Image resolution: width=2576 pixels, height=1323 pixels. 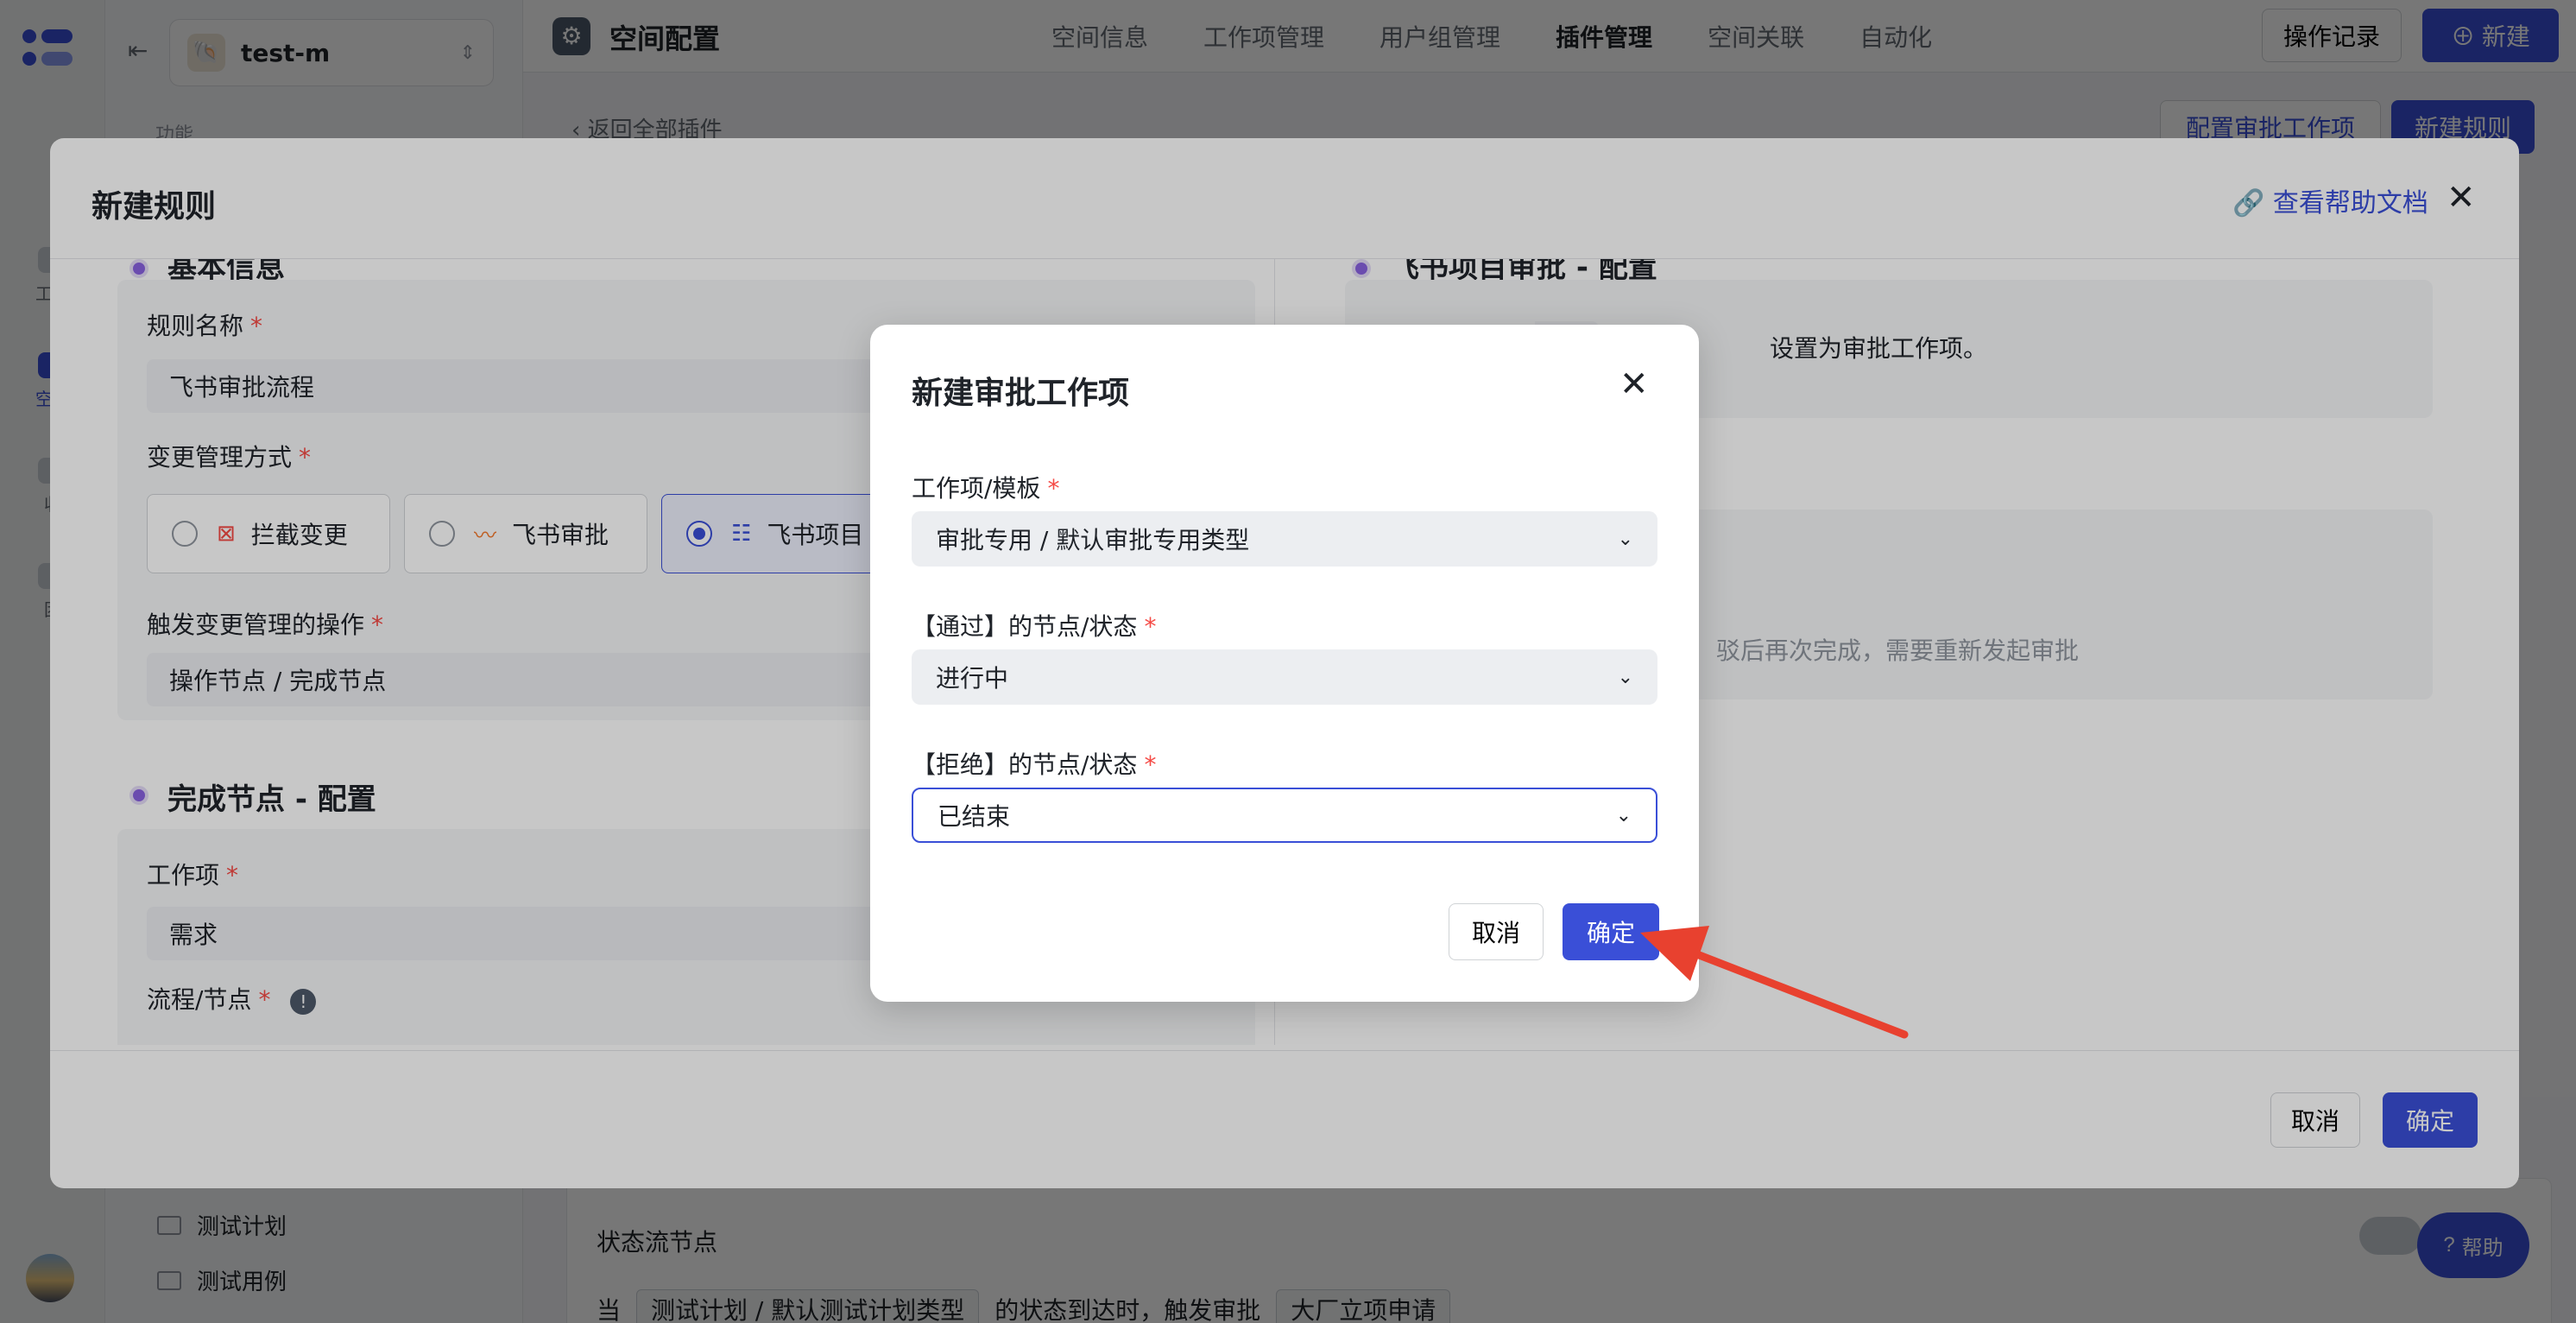 I want to click on close-icon: ✕, so click(x=1634, y=384).